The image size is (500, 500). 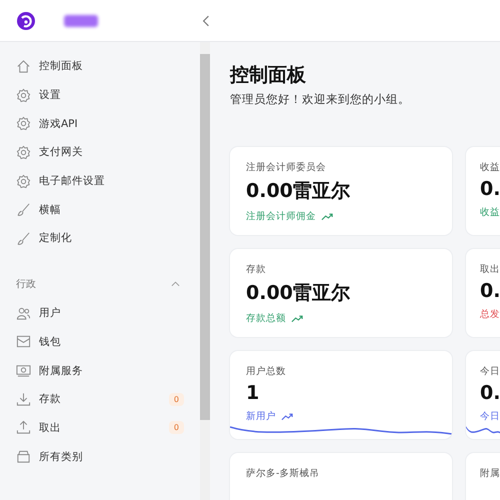 What do you see at coordinates (23, 313) in the screenshot?
I see `users-icon` at bounding box center [23, 313].